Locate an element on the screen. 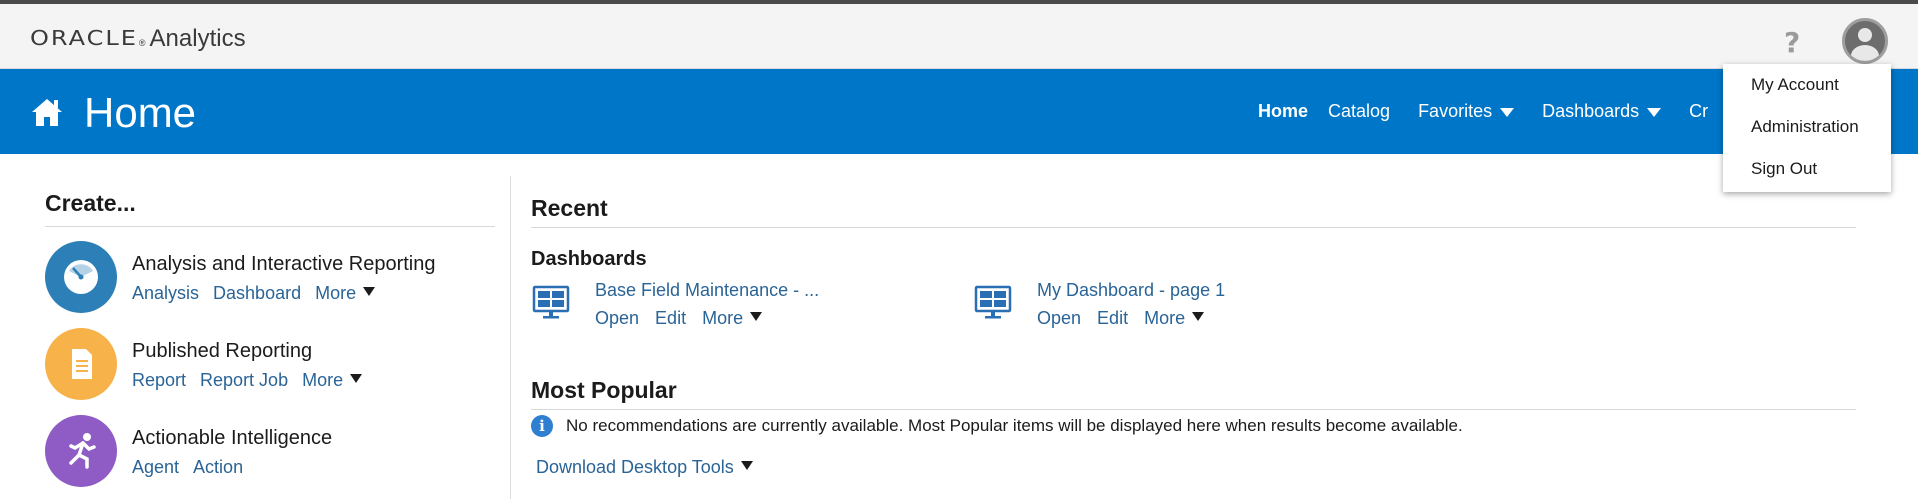 The height and width of the screenshot is (499, 1918). user-avatar-icon is located at coordinates (1865, 41).